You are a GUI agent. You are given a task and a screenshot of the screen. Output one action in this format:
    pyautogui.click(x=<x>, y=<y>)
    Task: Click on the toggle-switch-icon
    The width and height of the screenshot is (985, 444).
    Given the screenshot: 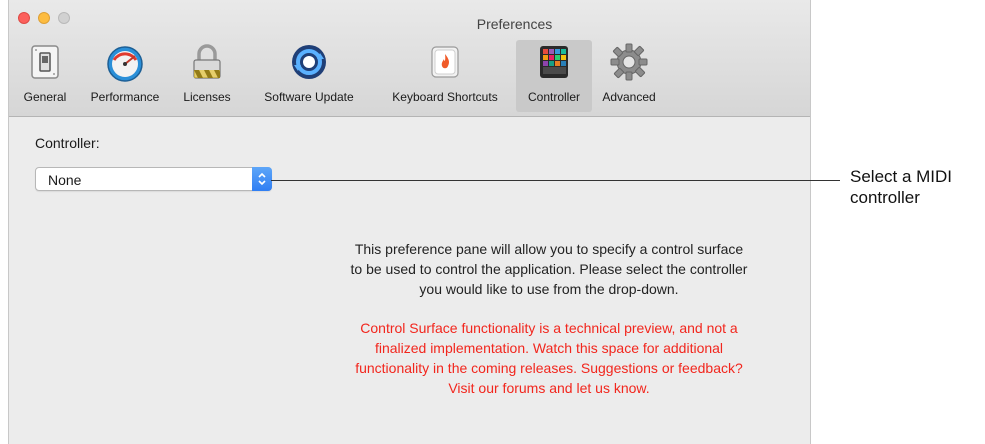 What is the action you would take?
    pyautogui.click(x=45, y=62)
    